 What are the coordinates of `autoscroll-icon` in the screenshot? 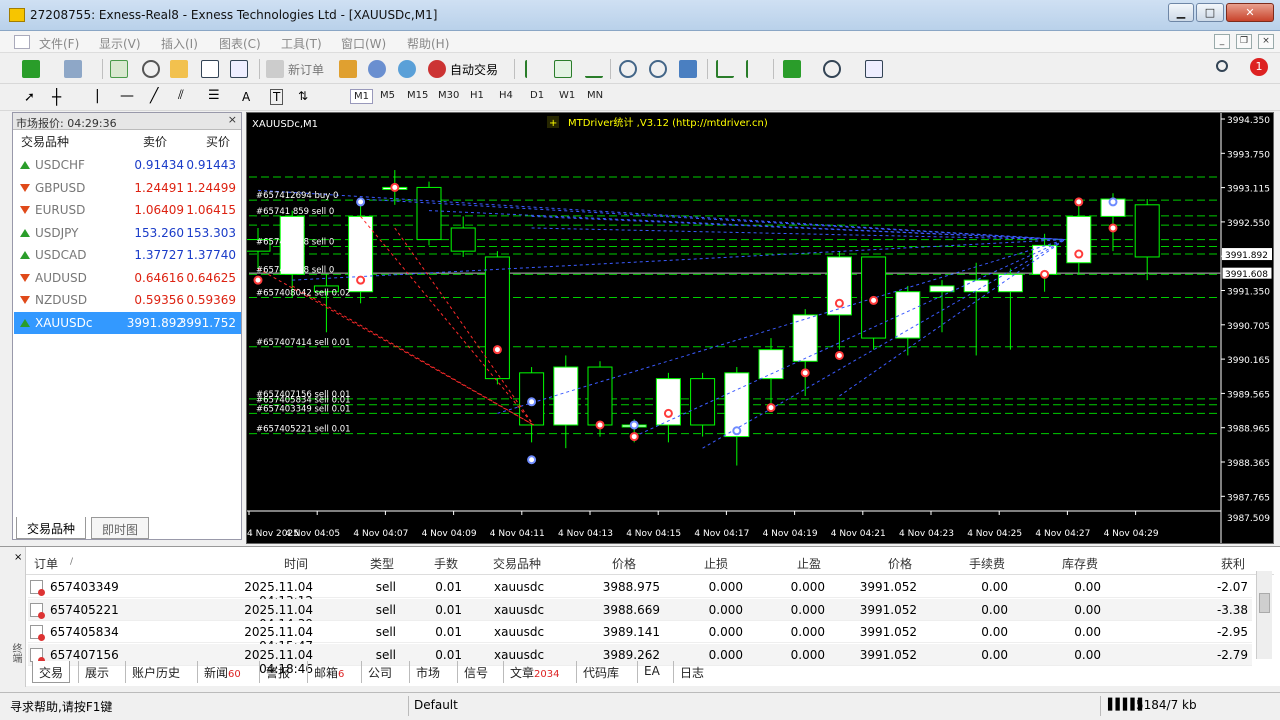 It's located at (755, 69).